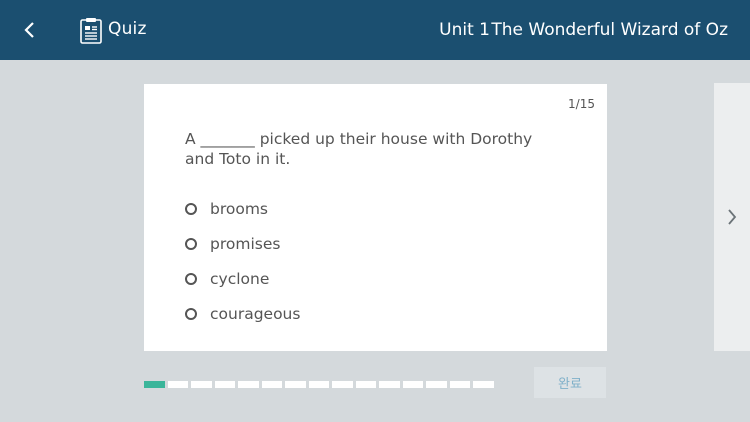 The image size is (750, 422). I want to click on chevron-left-icon, so click(29, 30).